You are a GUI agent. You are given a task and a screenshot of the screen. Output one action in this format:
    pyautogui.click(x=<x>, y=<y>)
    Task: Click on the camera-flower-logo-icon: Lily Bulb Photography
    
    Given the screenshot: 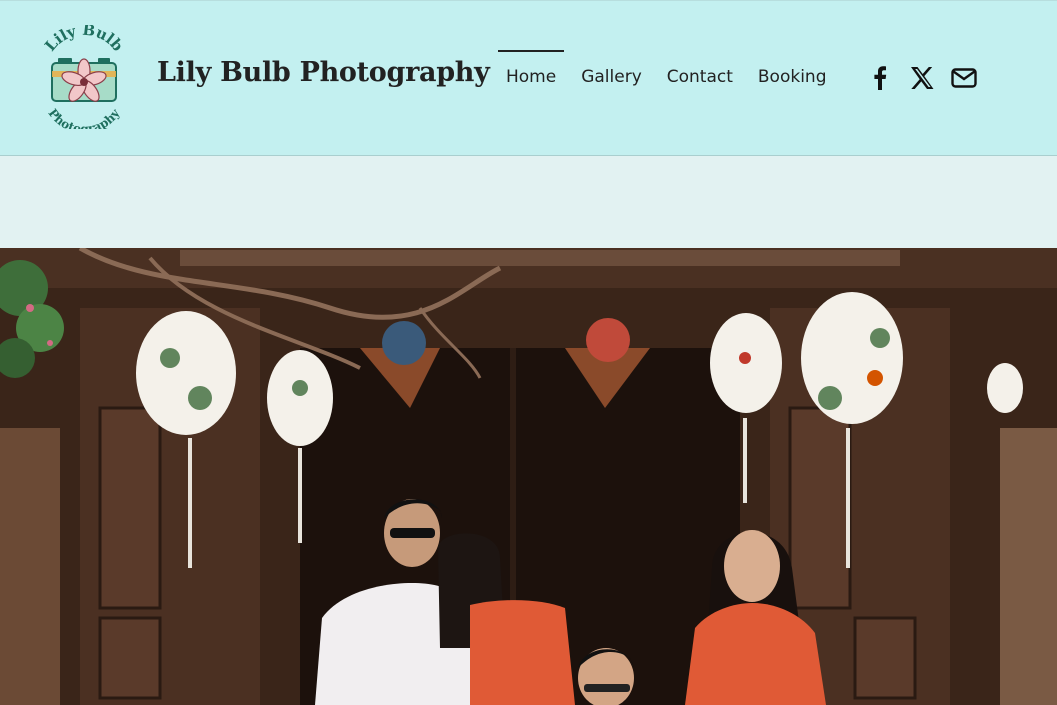 What is the action you would take?
    pyautogui.click(x=84, y=78)
    